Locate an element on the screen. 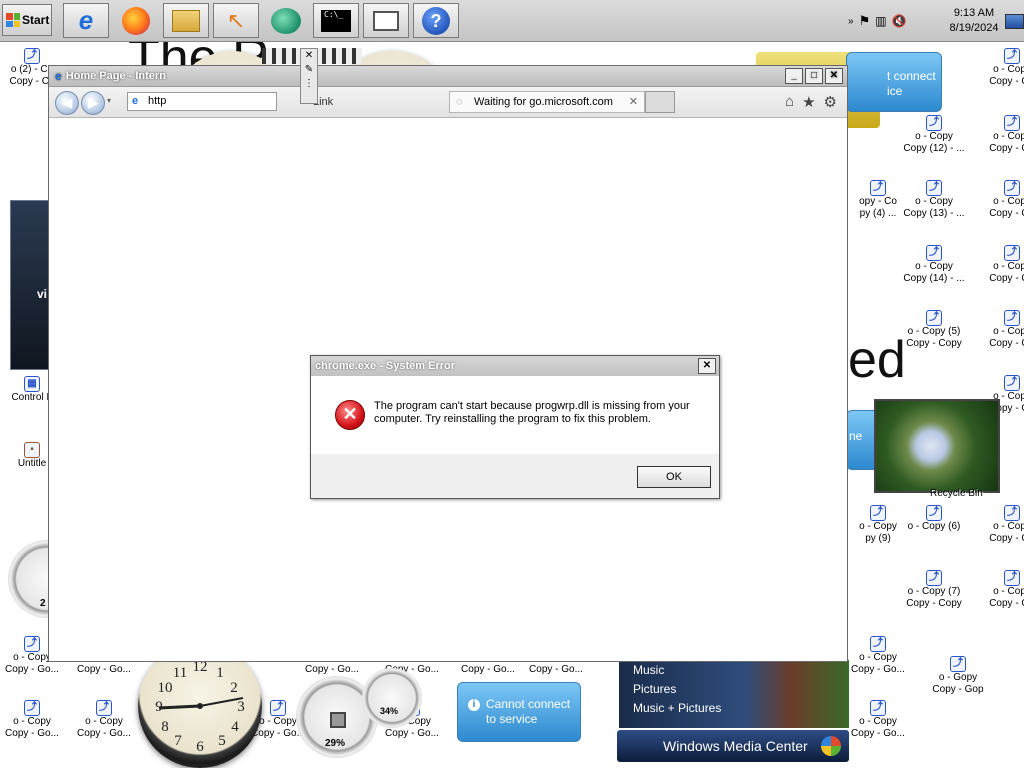 This screenshot has width=1024, height=768. clock-face: 1212 345 678 91011 is located at coordinates (200, 707).